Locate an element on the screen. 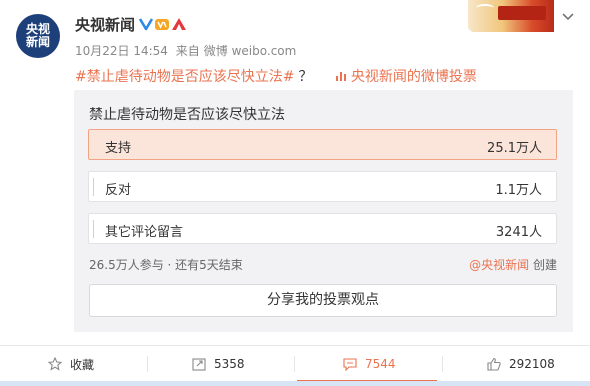 The image size is (590, 386). chevron-down-icon is located at coordinates (568, 16).